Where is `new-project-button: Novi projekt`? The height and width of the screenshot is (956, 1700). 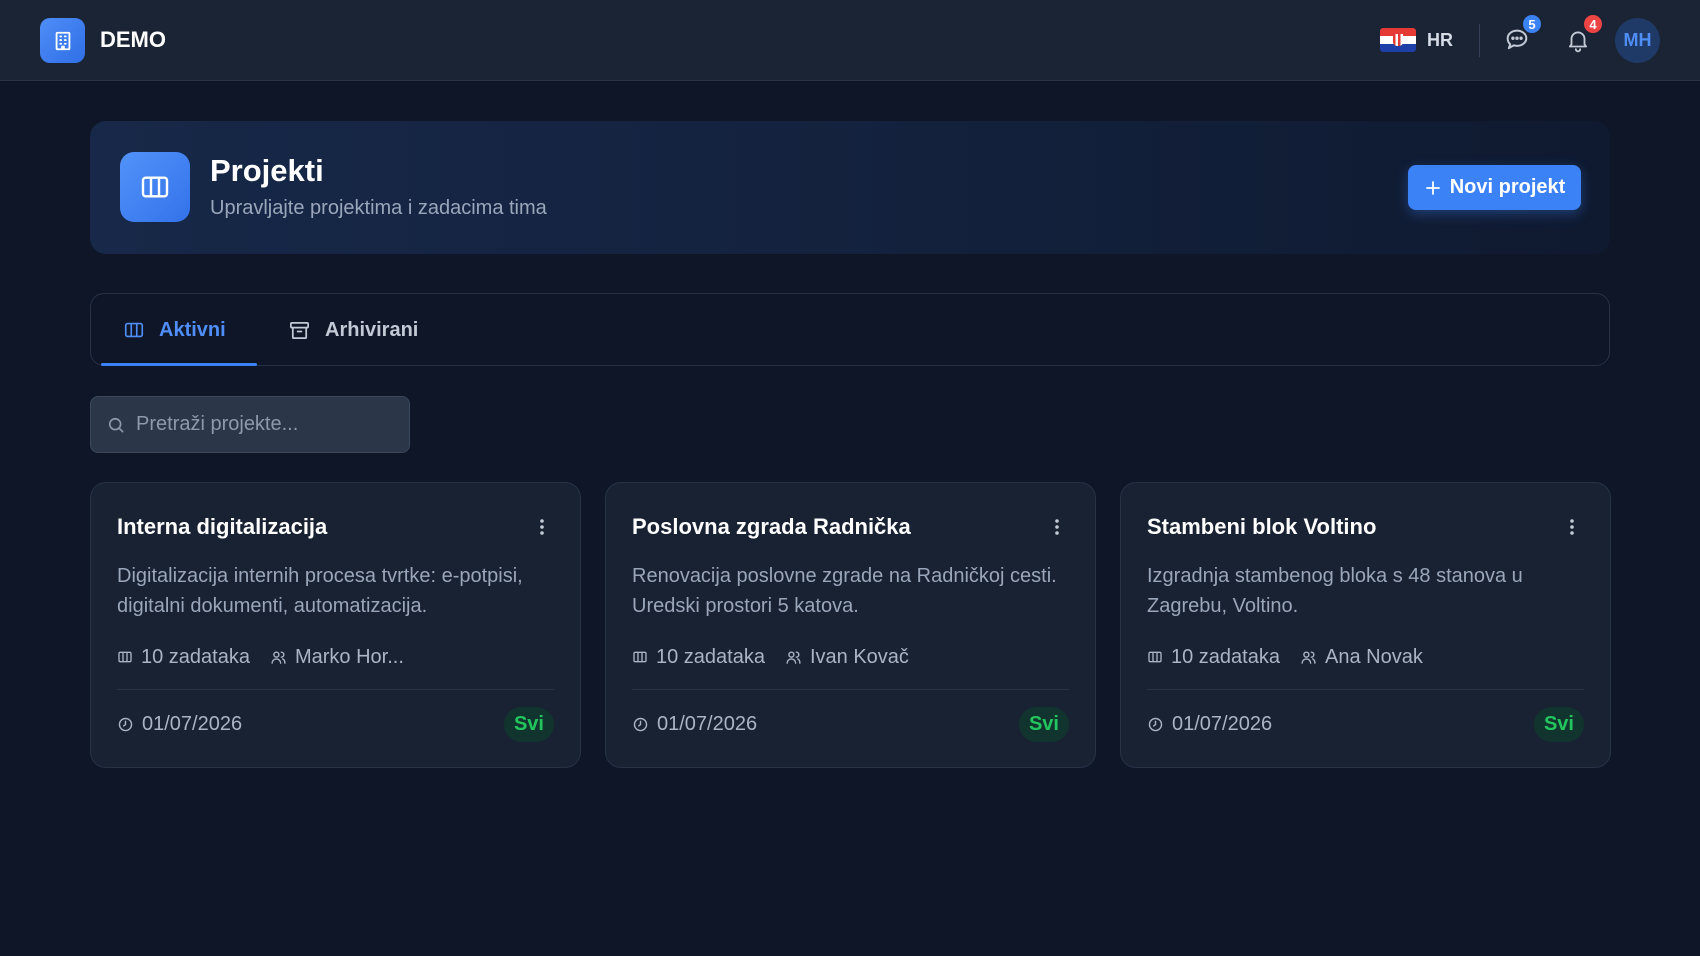 new-project-button: Novi projekt is located at coordinates (1494, 187).